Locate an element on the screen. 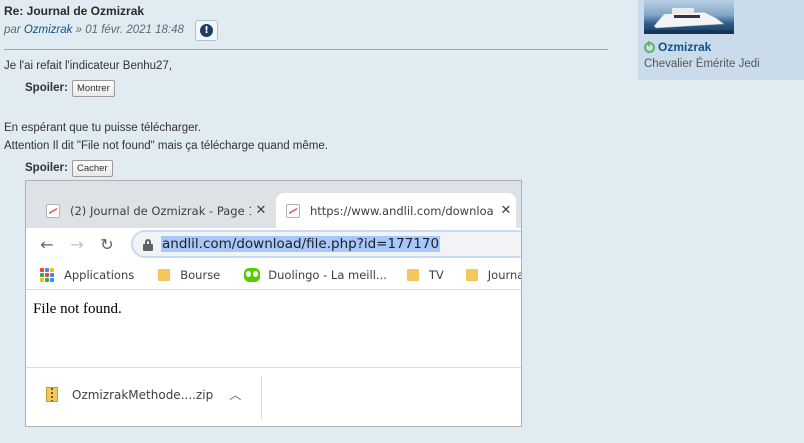 The width and height of the screenshot is (804, 443). apps-grid-icon is located at coordinates (47, 274).